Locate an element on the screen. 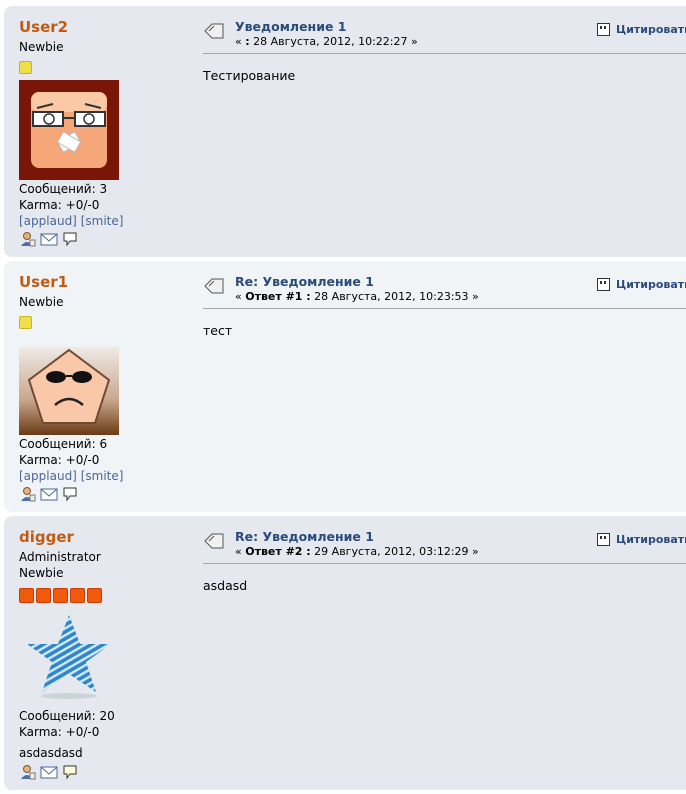 Image resolution: width=686 pixels, height=794 pixels. username-link: User1 is located at coordinates (43, 282).